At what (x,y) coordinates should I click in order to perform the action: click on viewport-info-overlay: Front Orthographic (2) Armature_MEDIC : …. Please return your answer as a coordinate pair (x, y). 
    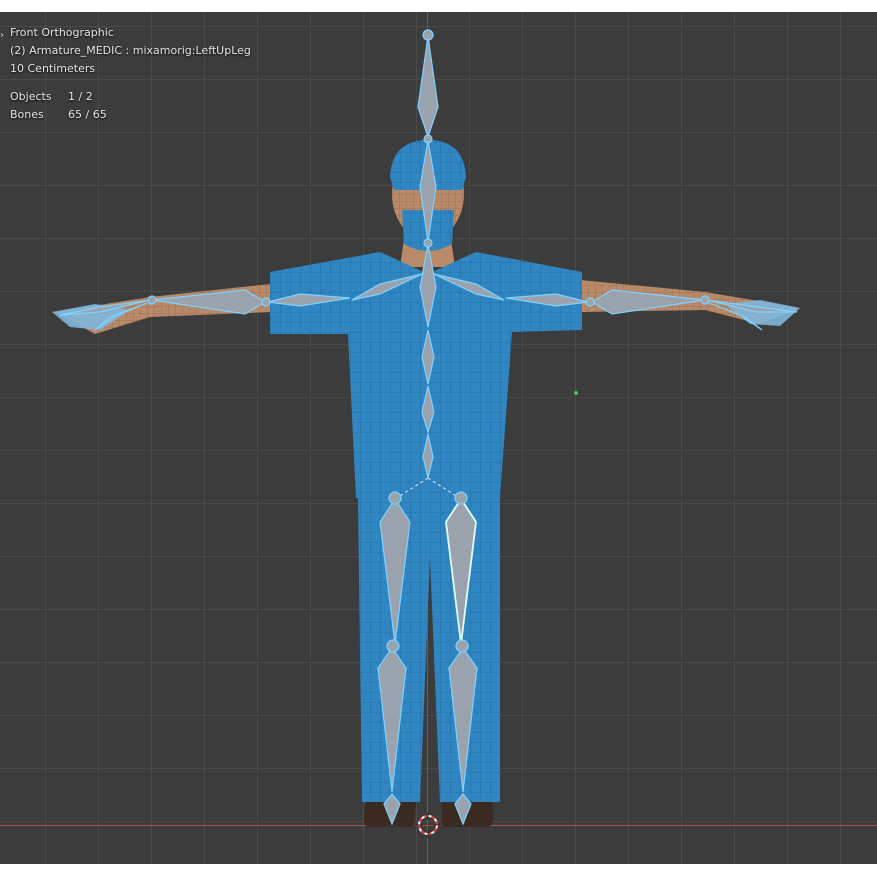
    Looking at the image, I should click on (130, 74).